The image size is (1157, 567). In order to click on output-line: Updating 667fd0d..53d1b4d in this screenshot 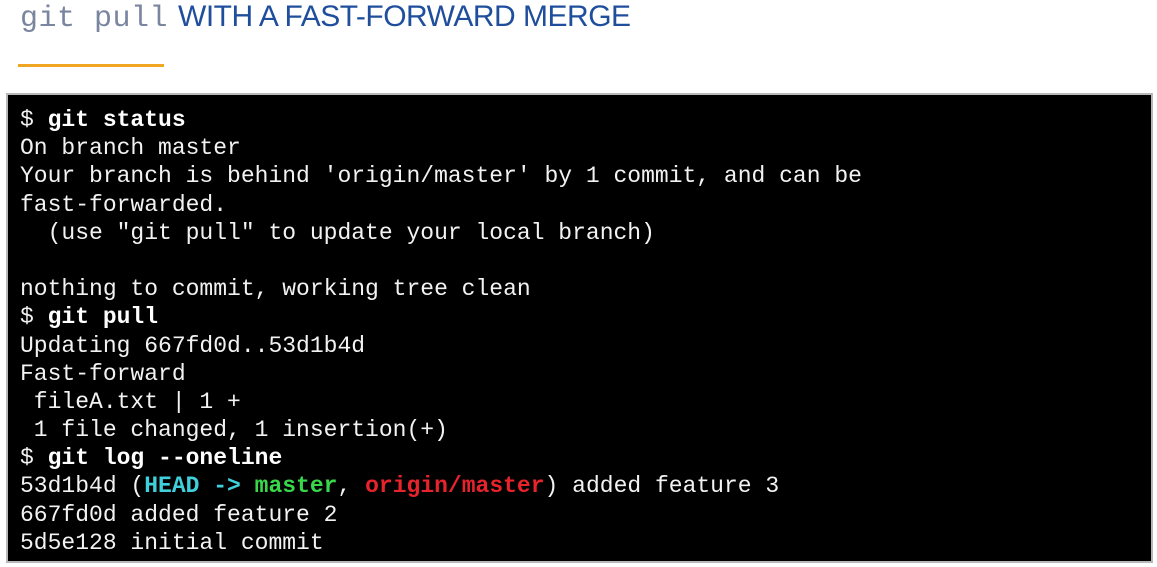, I will do `click(193, 345)`.